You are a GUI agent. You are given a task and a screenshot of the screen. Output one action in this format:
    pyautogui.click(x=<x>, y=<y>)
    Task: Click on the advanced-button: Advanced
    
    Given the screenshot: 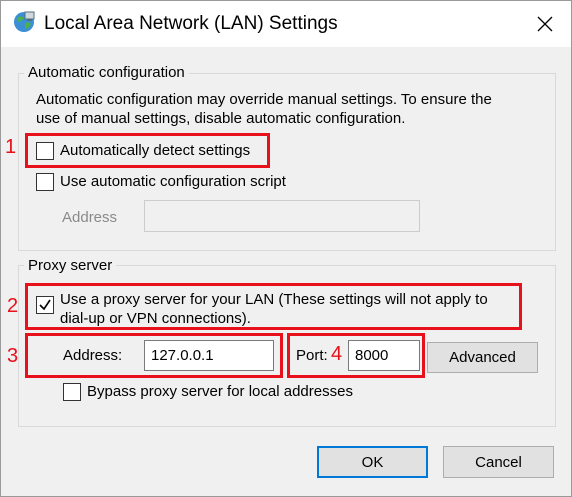 What is the action you would take?
    pyautogui.click(x=482, y=357)
    